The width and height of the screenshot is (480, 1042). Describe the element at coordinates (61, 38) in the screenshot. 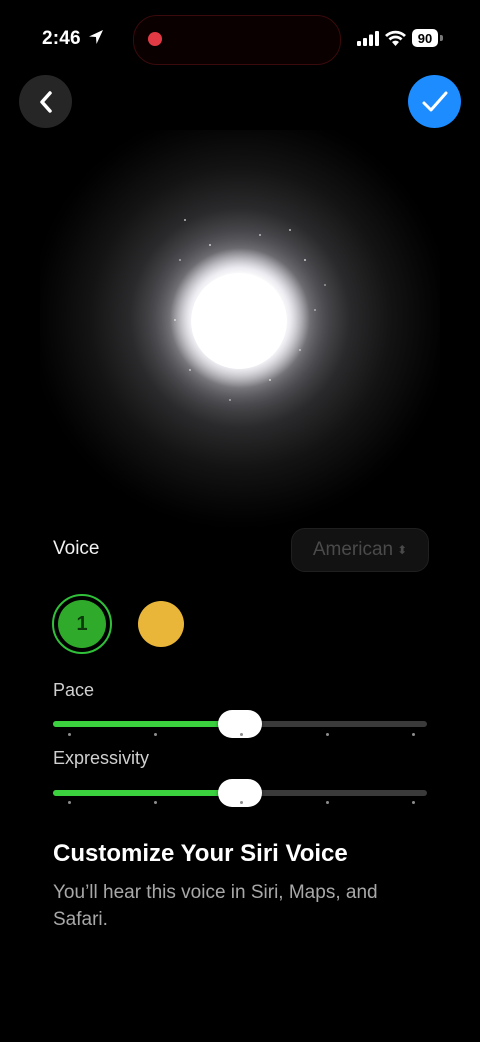

I see `status-time: 2:46` at that location.